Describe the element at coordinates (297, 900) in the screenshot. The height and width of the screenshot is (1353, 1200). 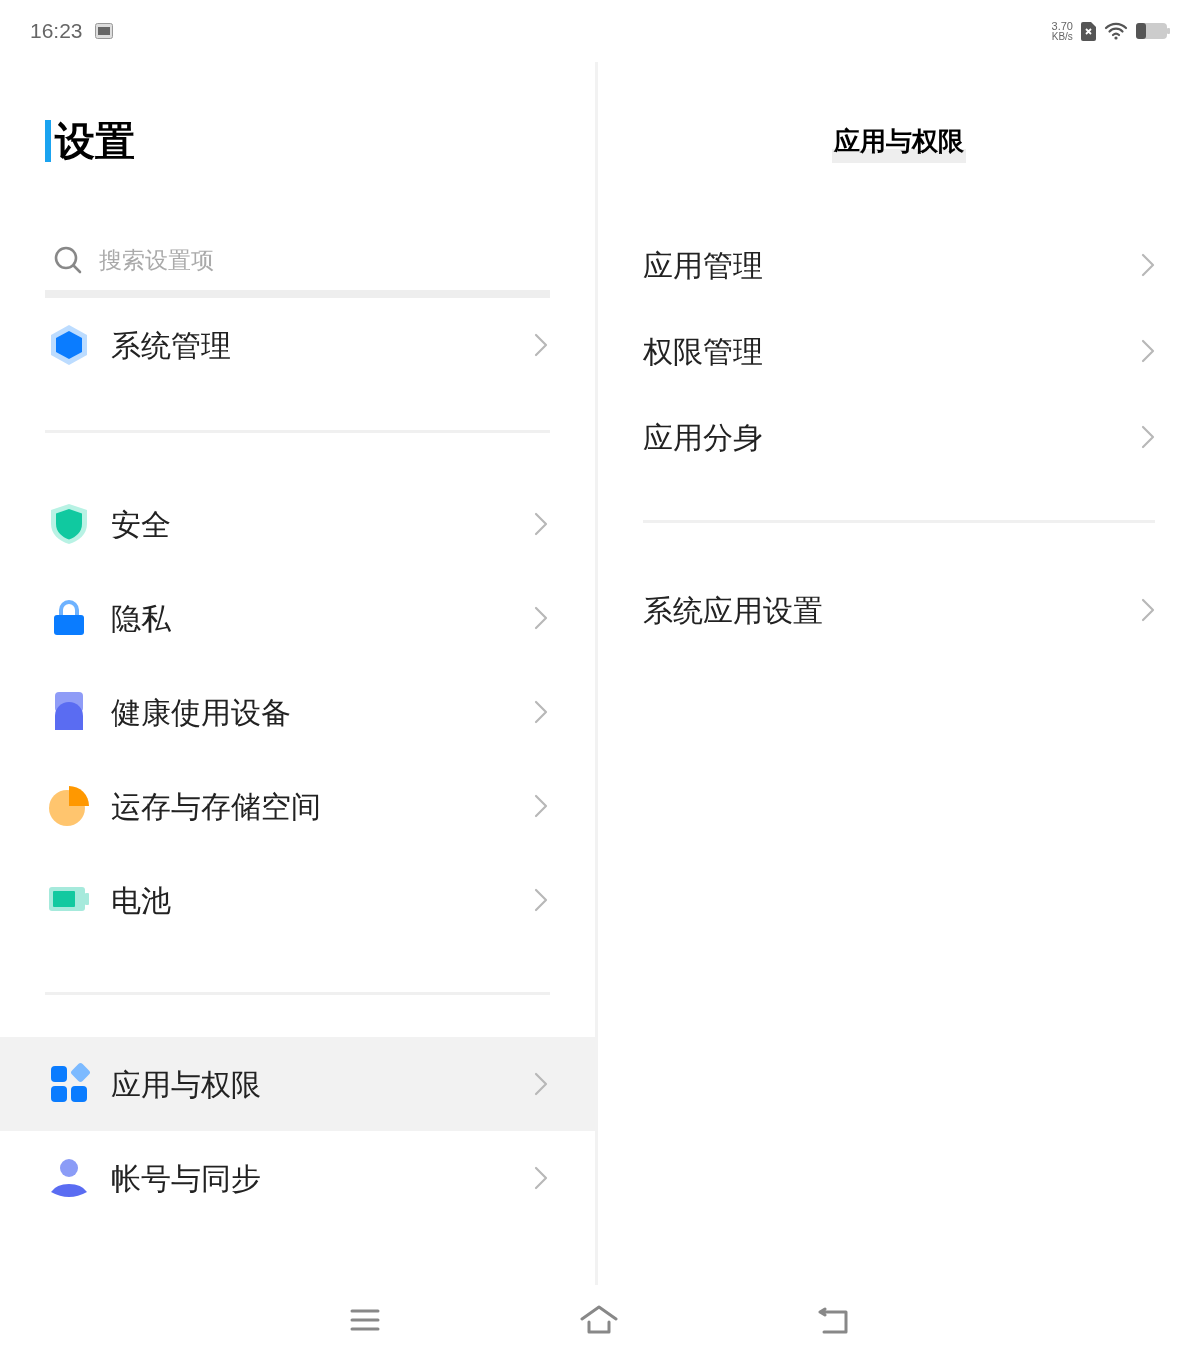
I see `settings-item: 电池` at that location.